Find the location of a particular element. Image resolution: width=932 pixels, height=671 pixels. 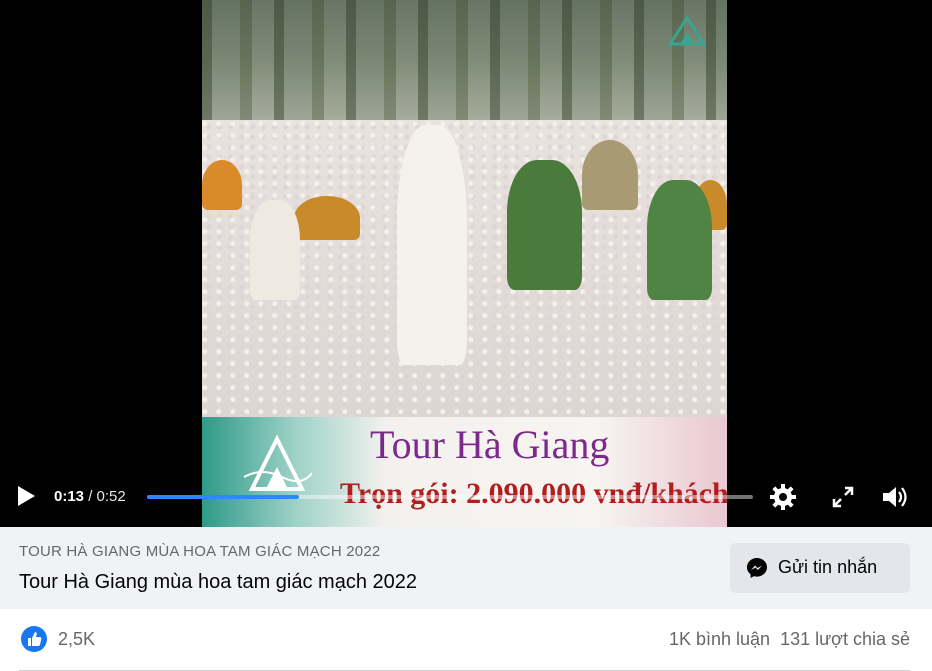

current-time: 0:13 is located at coordinates (69, 496).